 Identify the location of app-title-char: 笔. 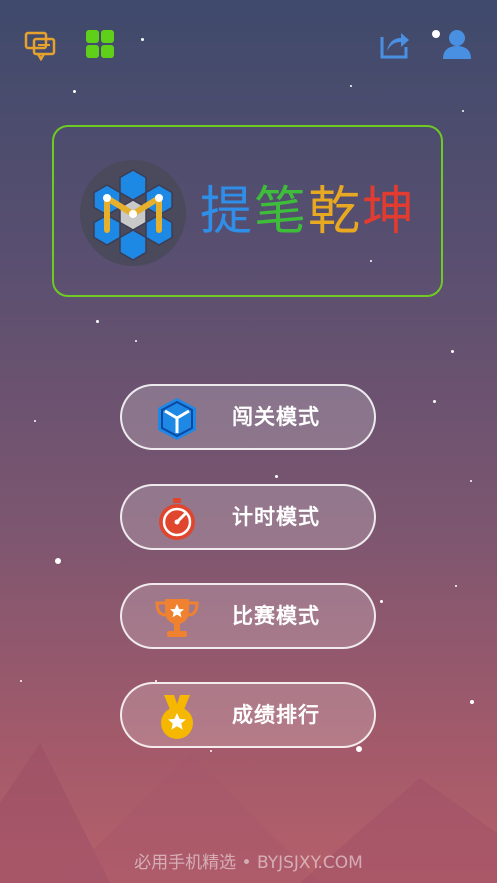
(281, 212).